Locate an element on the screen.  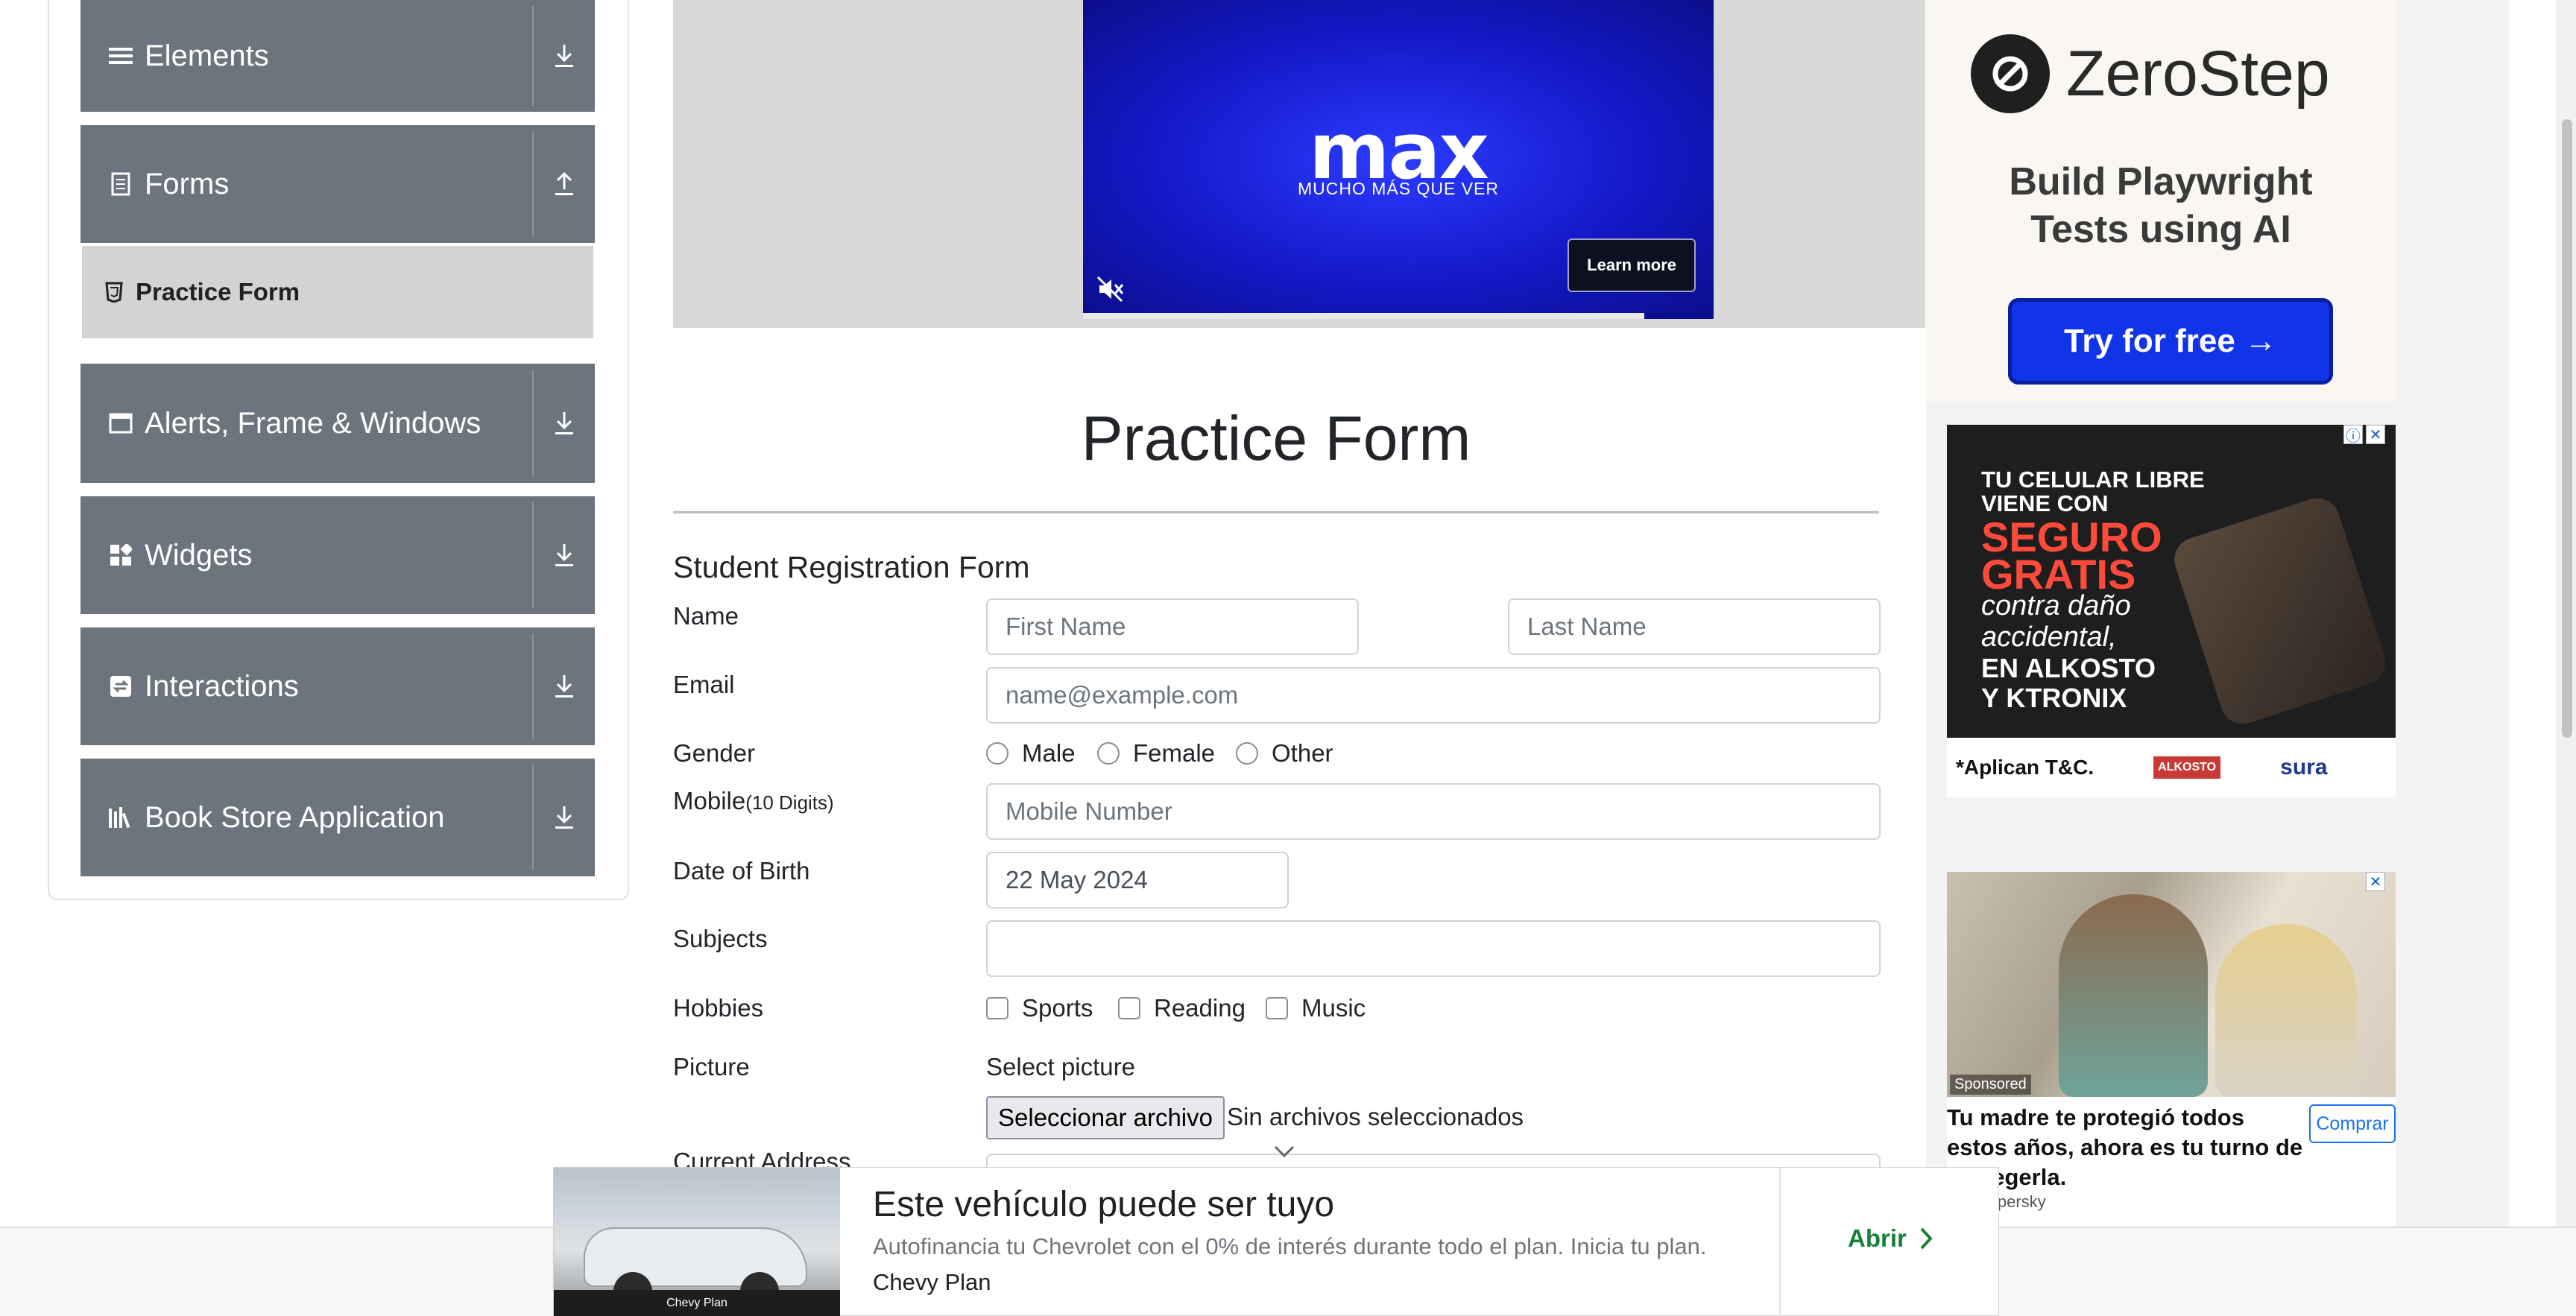
video-progress-bar is located at coordinates (1398, 316).